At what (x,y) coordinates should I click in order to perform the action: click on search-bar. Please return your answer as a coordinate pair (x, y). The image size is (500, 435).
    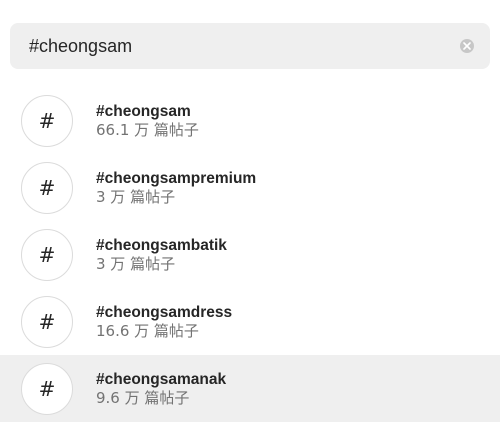
    Looking at the image, I should click on (250, 46).